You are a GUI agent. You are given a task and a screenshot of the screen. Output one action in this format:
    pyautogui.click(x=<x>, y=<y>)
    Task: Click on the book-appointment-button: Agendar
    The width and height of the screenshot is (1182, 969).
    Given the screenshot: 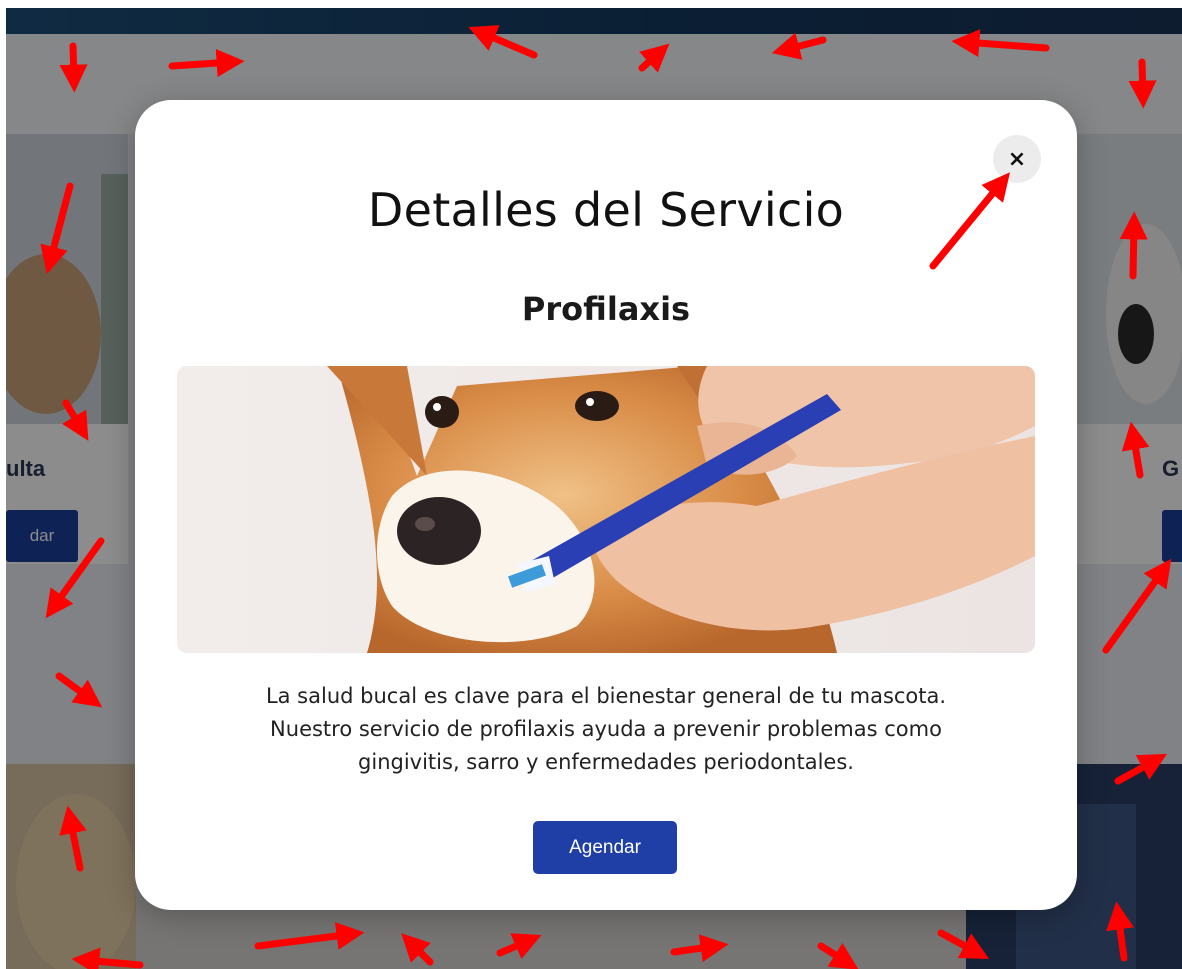 What is the action you would take?
    pyautogui.click(x=605, y=847)
    